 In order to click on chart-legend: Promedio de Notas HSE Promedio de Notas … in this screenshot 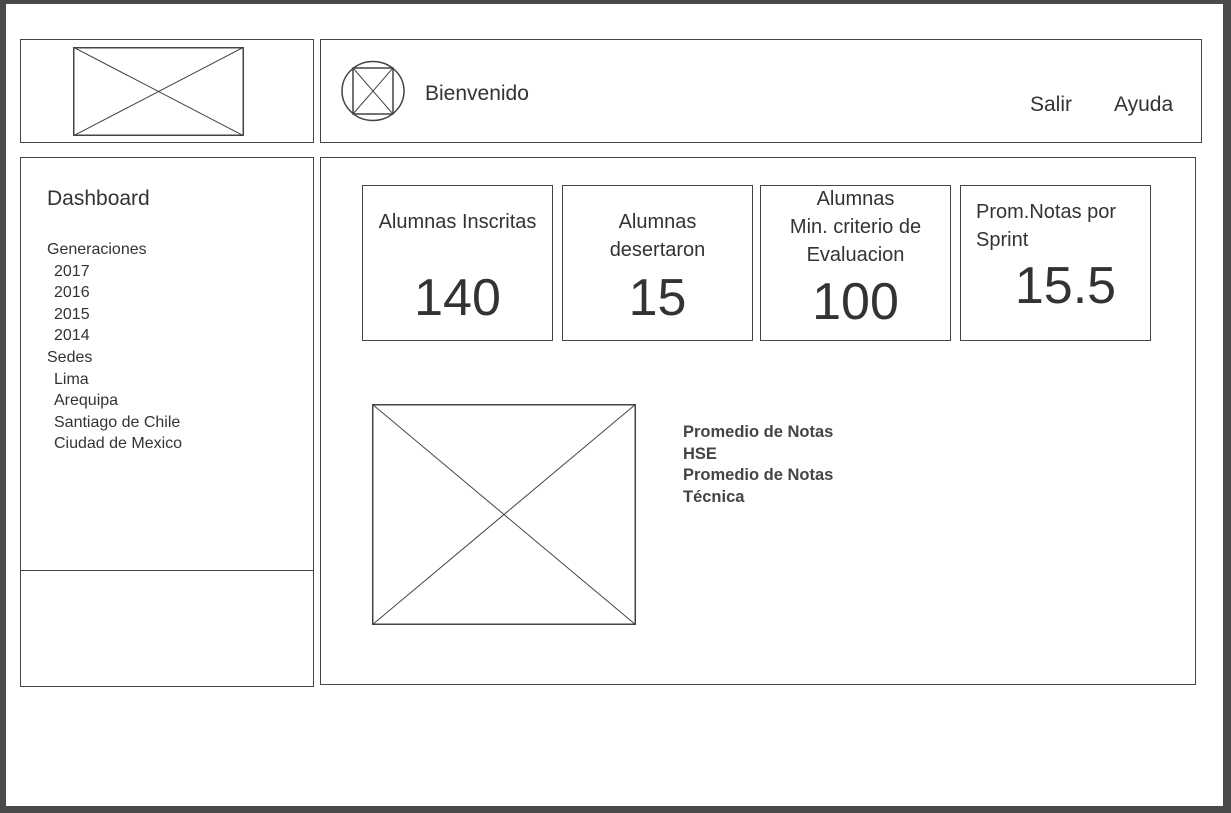, I will do `click(758, 465)`.